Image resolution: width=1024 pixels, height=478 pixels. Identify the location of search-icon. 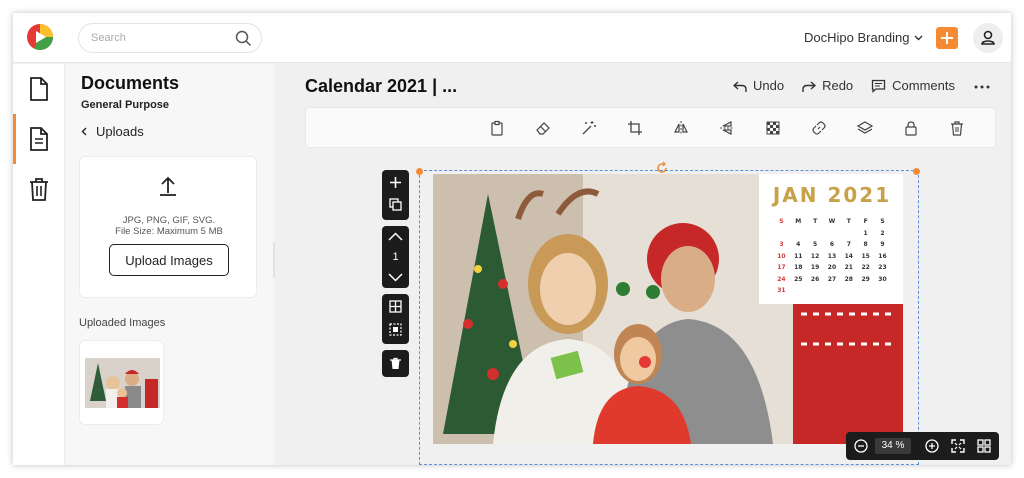
(243, 38).